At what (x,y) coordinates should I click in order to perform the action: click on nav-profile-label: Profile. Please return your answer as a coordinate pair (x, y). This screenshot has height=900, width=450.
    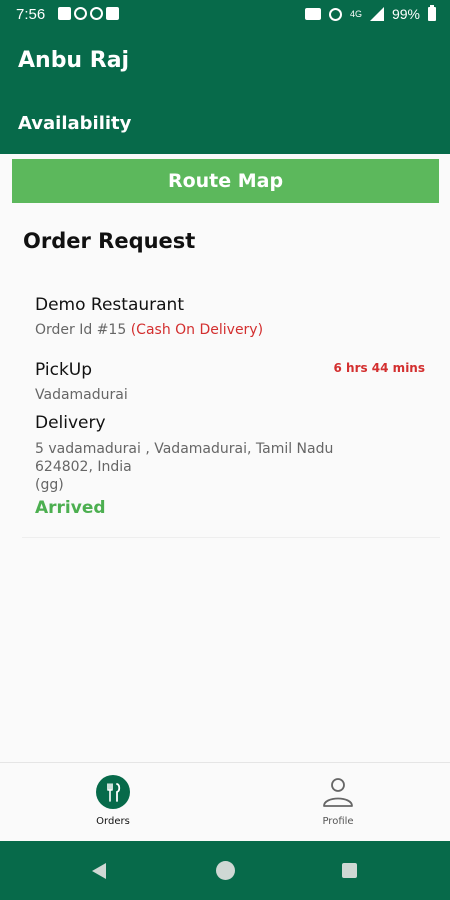
    Looking at the image, I should click on (338, 821).